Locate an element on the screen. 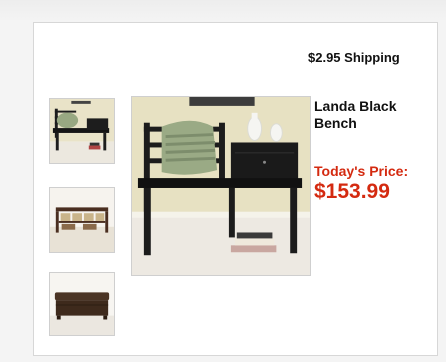 The width and height of the screenshot is (446, 362). product-title: Landa Black Bench is located at coordinates (374, 115).